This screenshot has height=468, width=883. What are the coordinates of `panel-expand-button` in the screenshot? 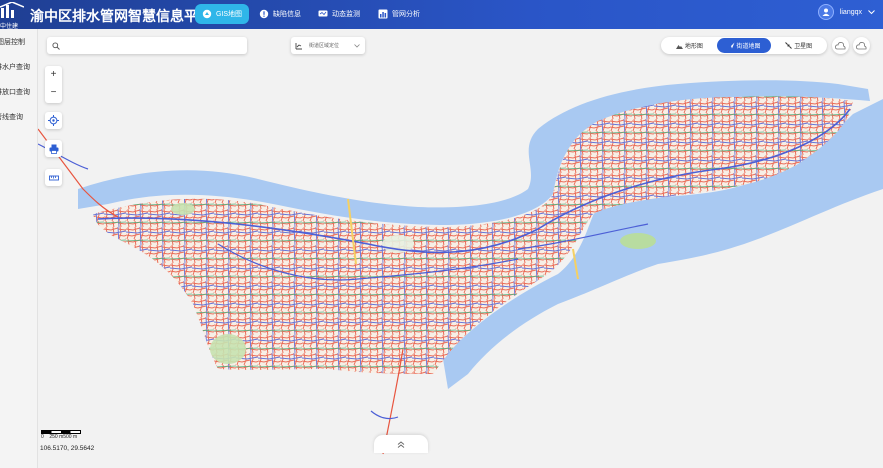 It's located at (401, 444).